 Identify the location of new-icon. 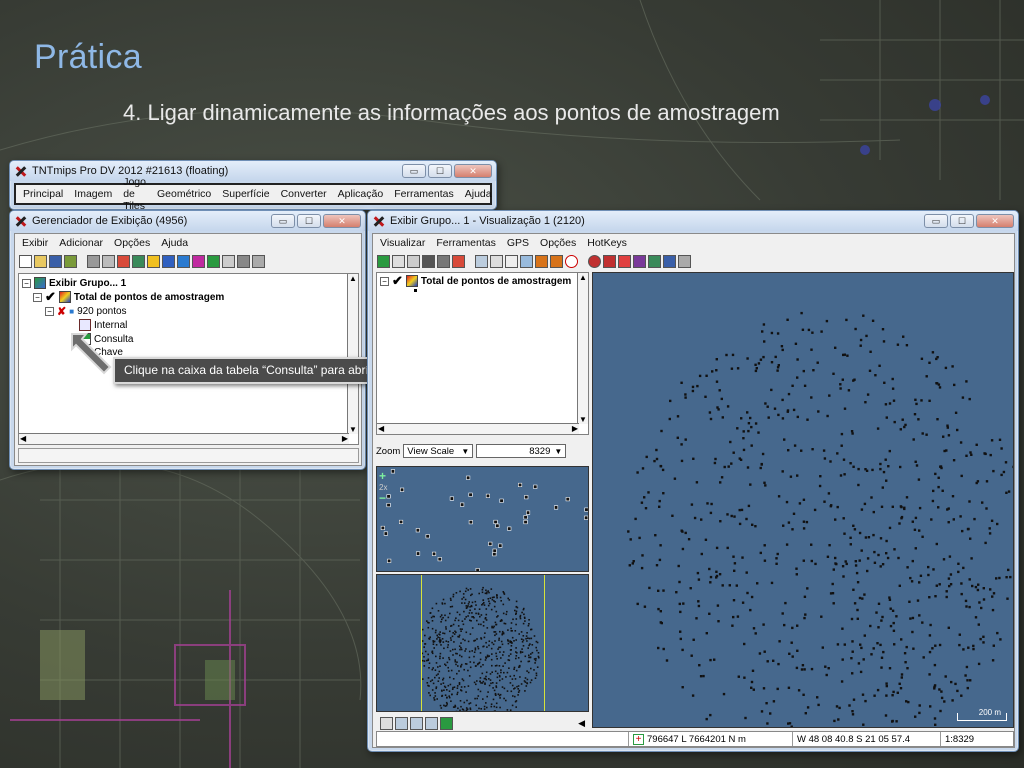
(25, 261).